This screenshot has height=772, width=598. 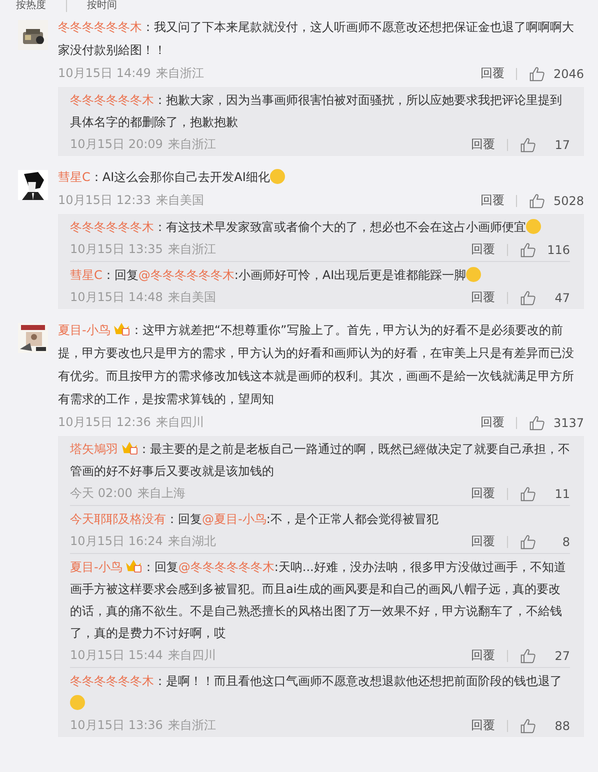 What do you see at coordinates (104, 422) in the screenshot?
I see `comment-date: 10月15日 12:36` at bounding box center [104, 422].